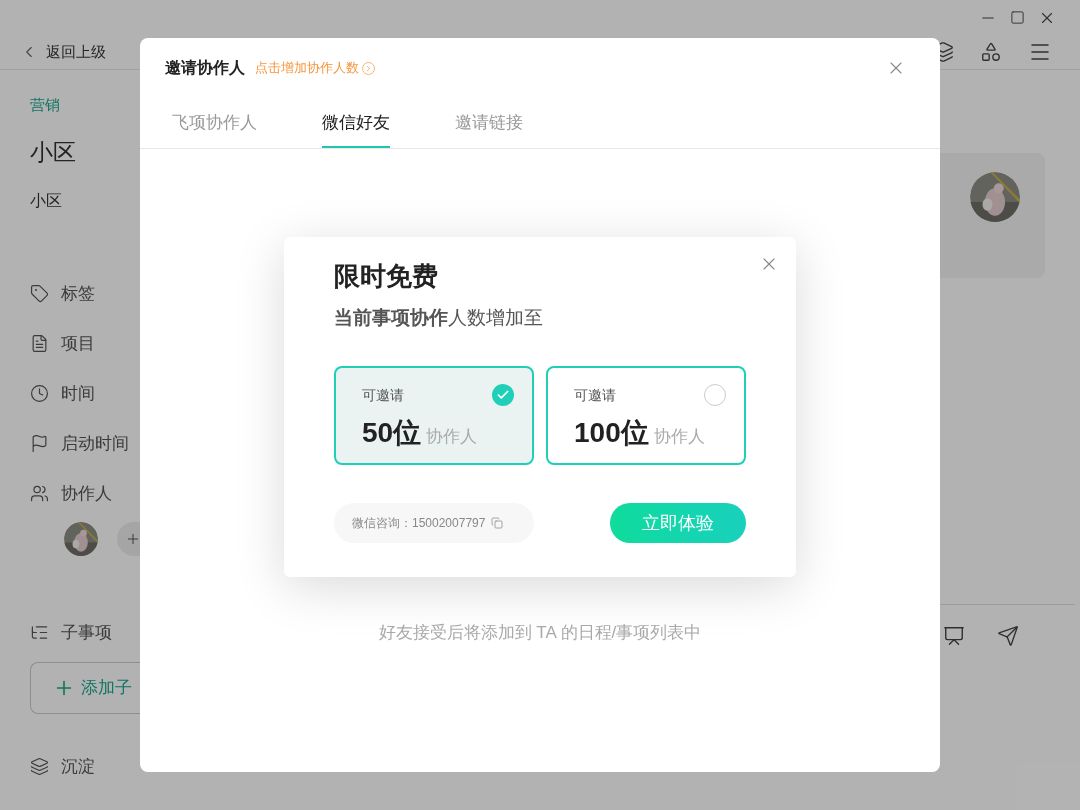 The height and width of the screenshot is (810, 1080). Describe the element at coordinates (39, 293) in the screenshot. I see `tag-icon` at that location.